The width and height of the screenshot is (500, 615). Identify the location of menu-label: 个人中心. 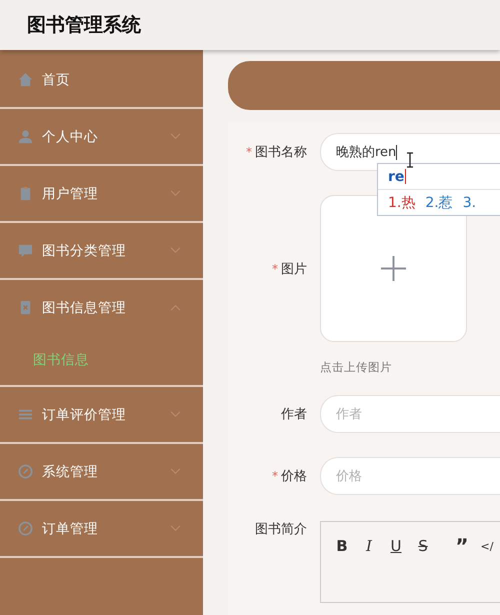
(70, 137).